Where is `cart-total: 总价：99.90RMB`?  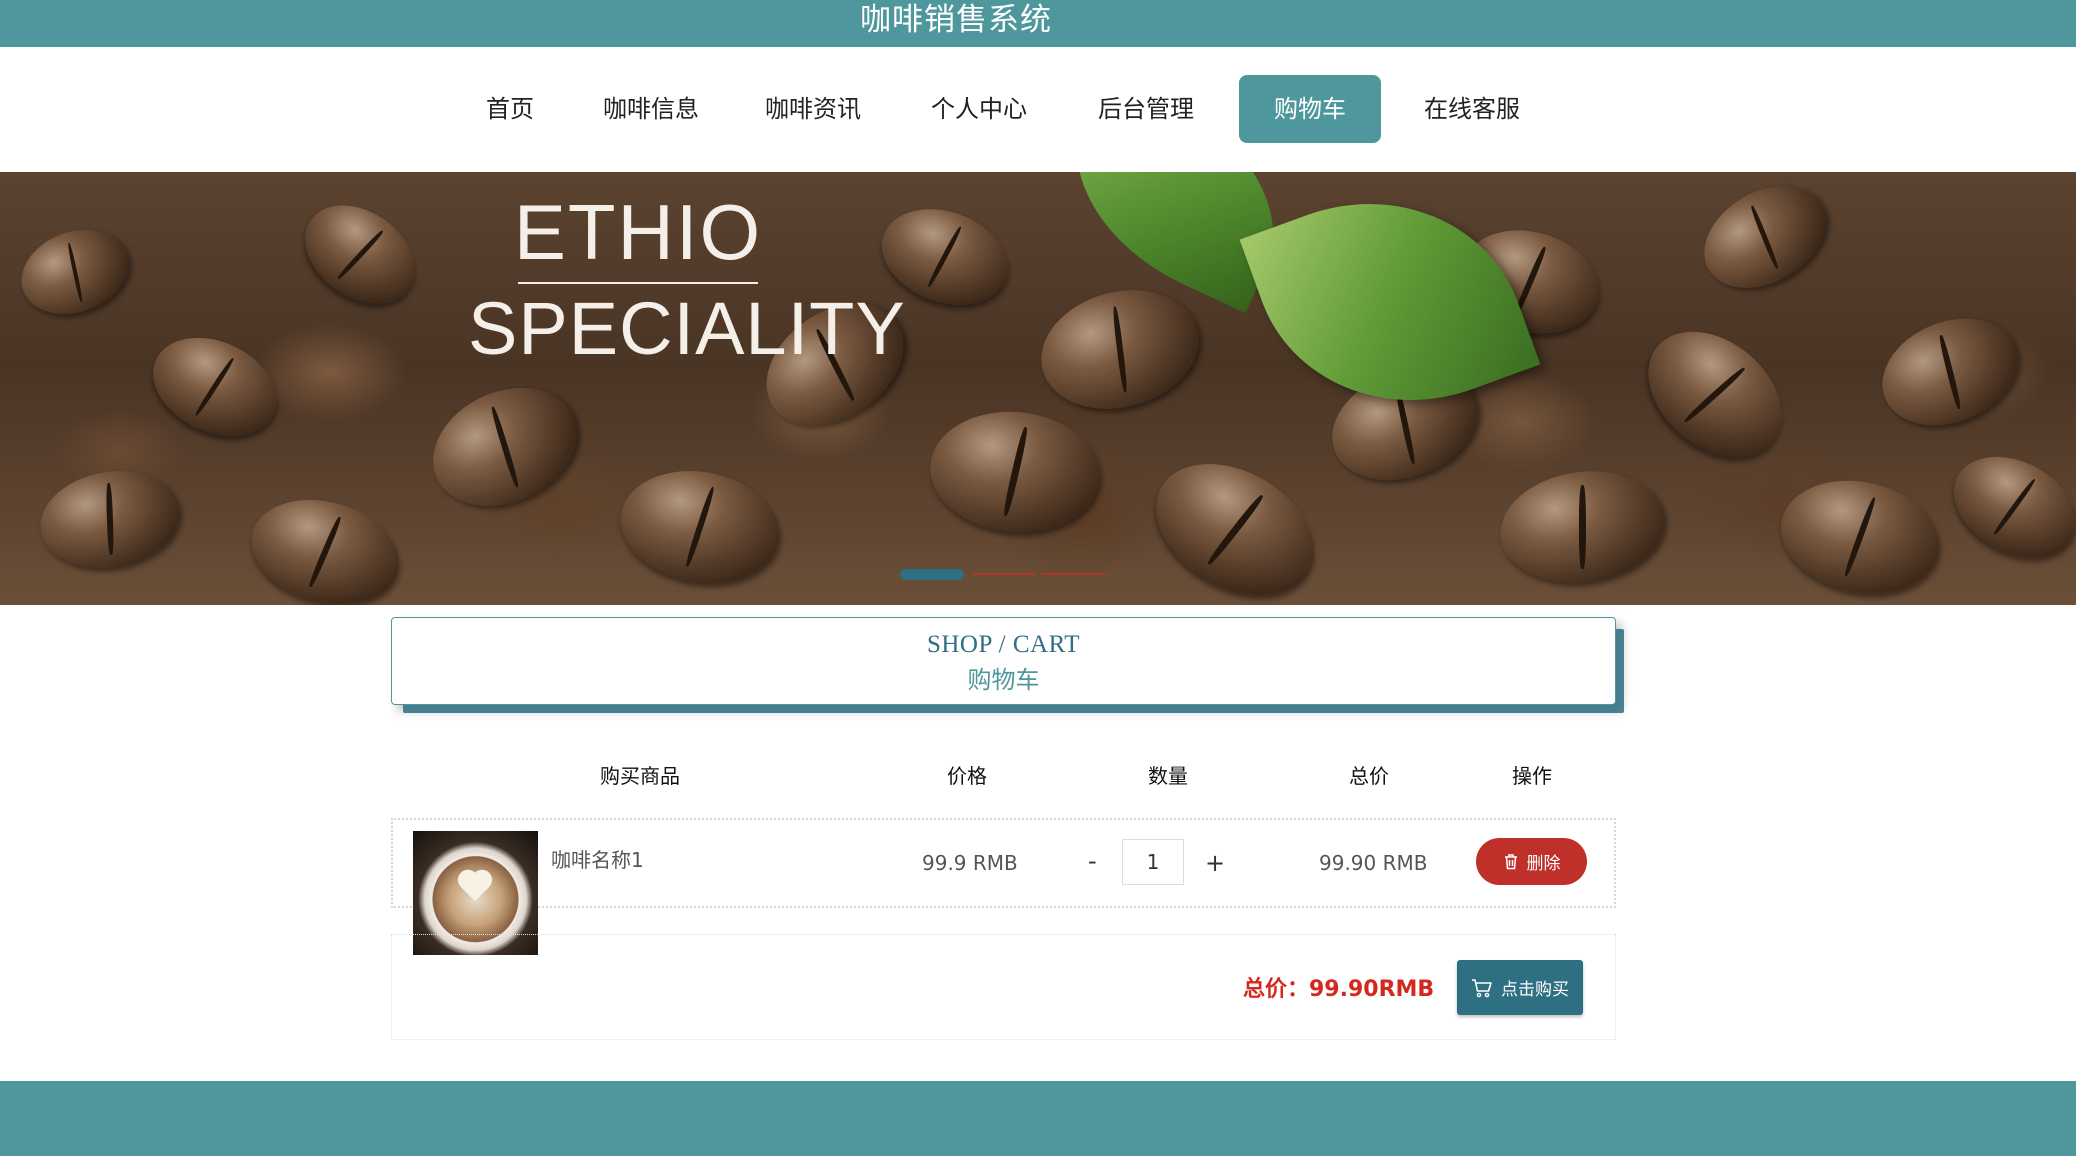
cart-total: 总价：99.90RMB is located at coordinates (1339, 989).